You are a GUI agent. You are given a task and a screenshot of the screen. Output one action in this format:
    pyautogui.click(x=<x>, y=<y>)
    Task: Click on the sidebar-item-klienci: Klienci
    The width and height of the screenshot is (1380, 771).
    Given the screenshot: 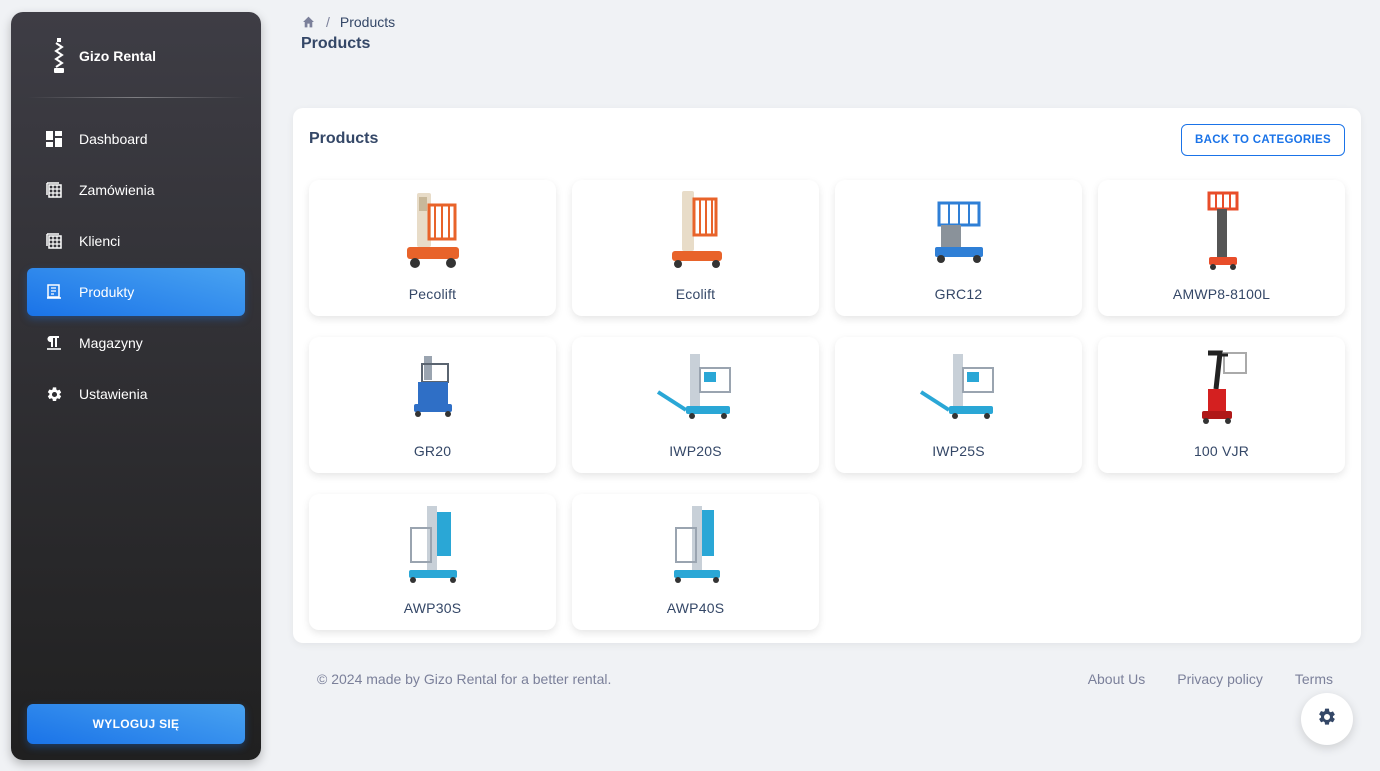 What is the action you would take?
    pyautogui.click(x=136, y=241)
    